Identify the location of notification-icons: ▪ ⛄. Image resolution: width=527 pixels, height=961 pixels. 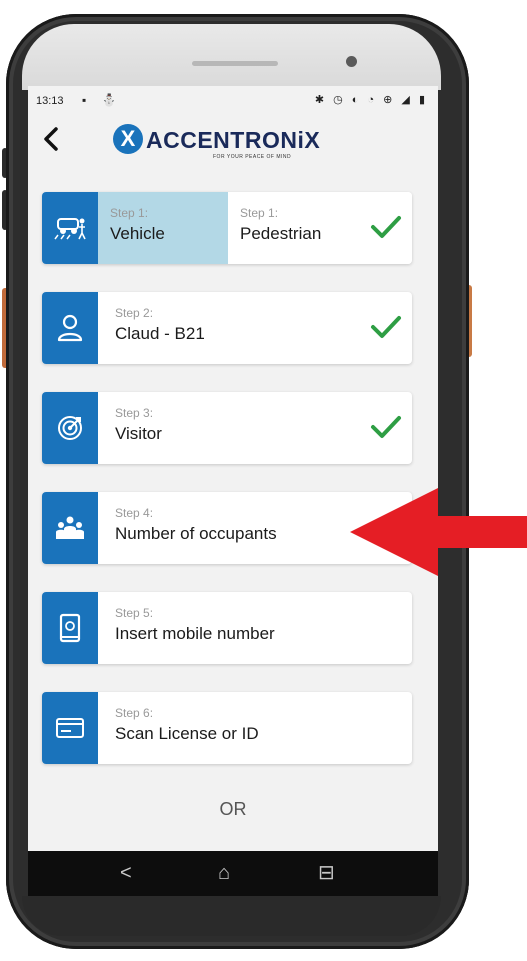
(102, 100).